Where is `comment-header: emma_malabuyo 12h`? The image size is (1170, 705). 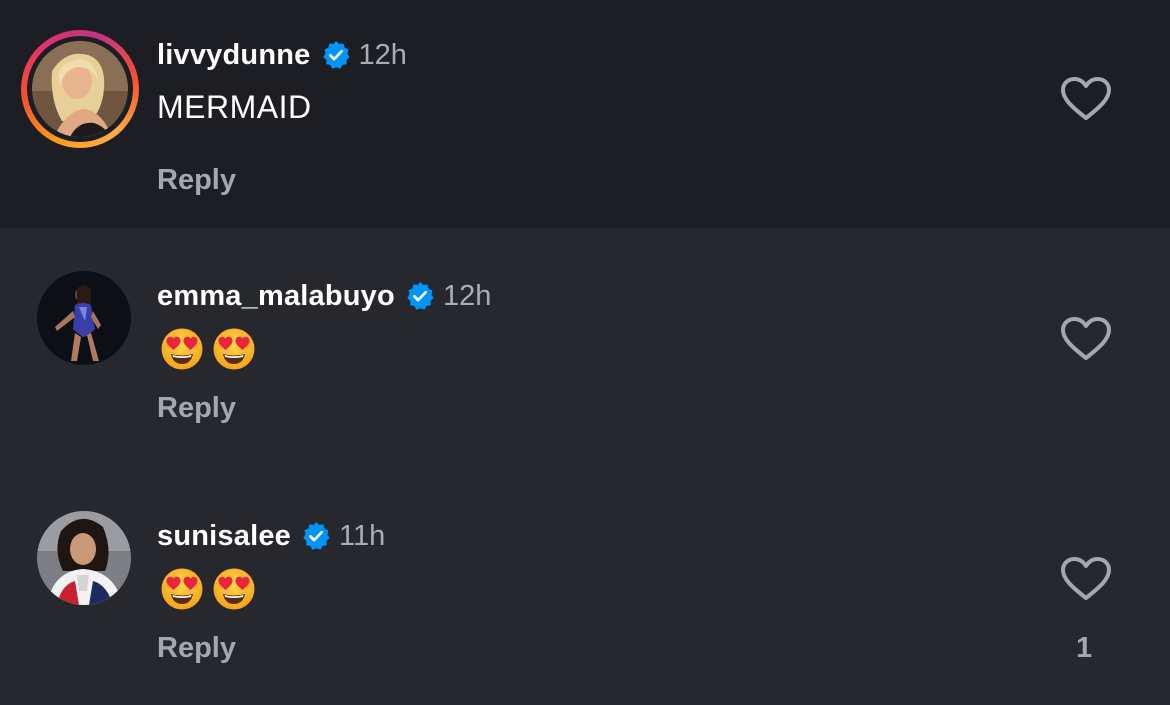 comment-header: emma_malabuyo 12h is located at coordinates (324, 296).